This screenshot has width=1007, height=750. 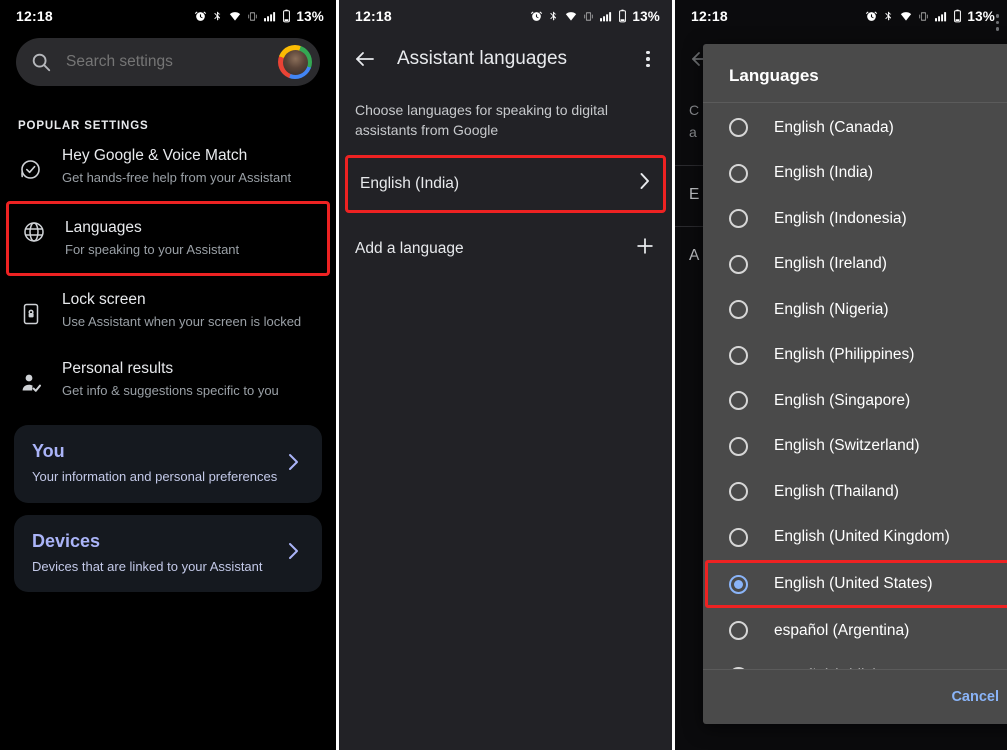 I want to click on language-option-label: English (Ireland), so click(x=830, y=264).